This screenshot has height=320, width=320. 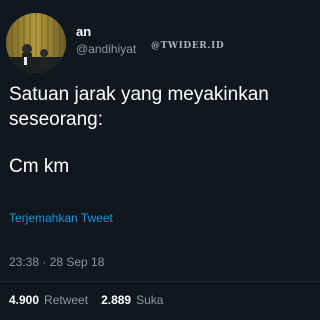 I want to click on tweet-timestamp: 23:38 · 28 Sep 18, so click(x=56, y=262).